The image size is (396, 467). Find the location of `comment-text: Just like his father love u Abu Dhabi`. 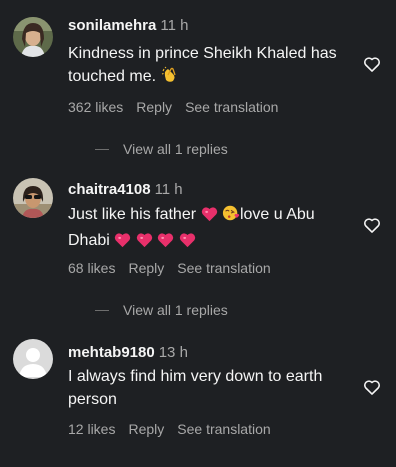

comment-text: Just like his father love u Abu Dhabi is located at coordinates (213, 229).